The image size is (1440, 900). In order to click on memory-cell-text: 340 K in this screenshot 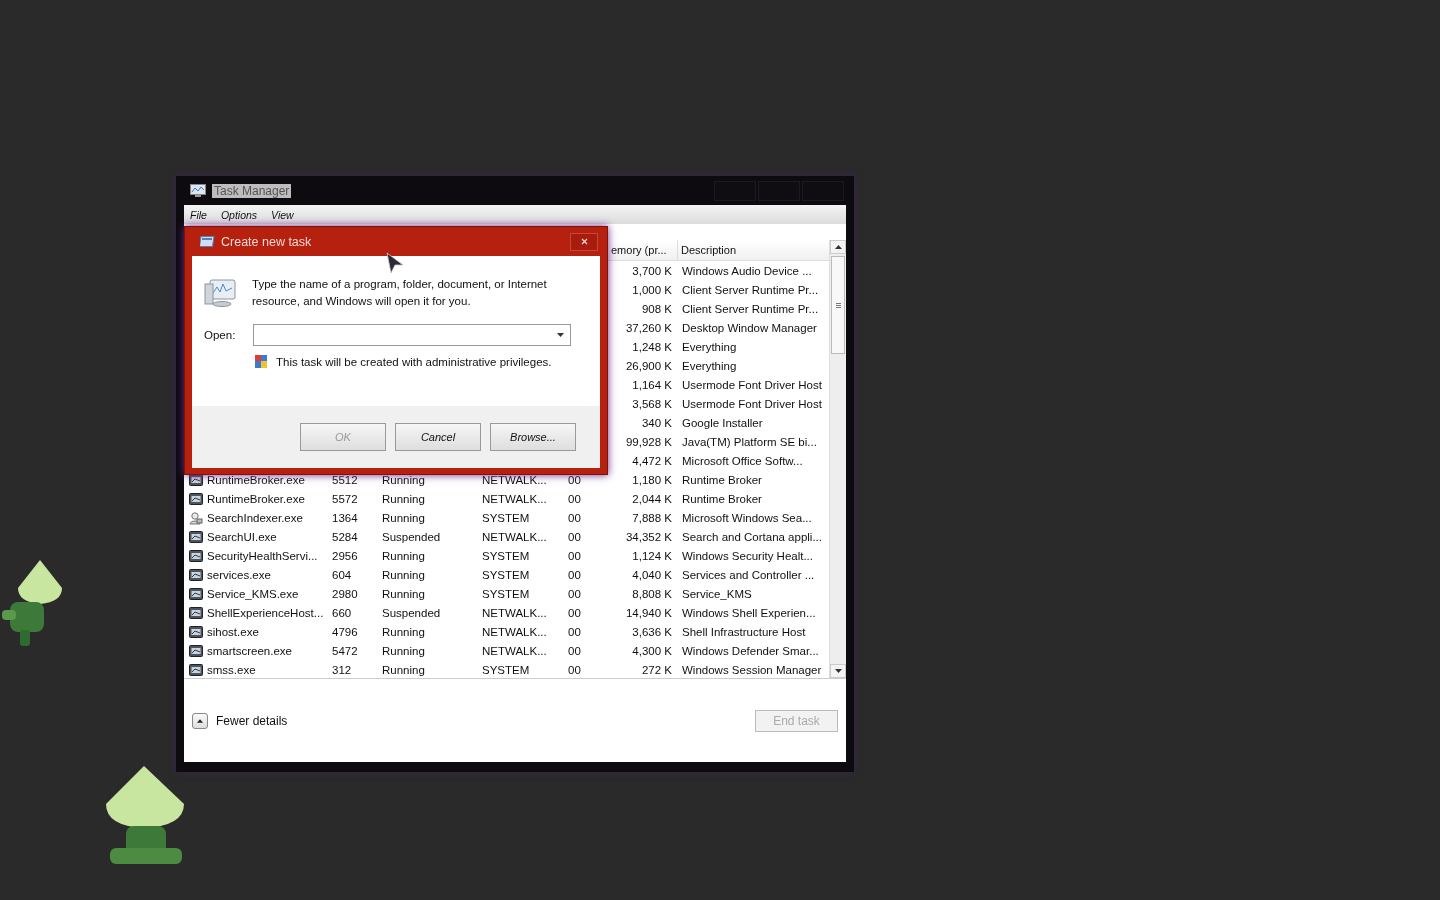, I will do `click(656, 422)`.